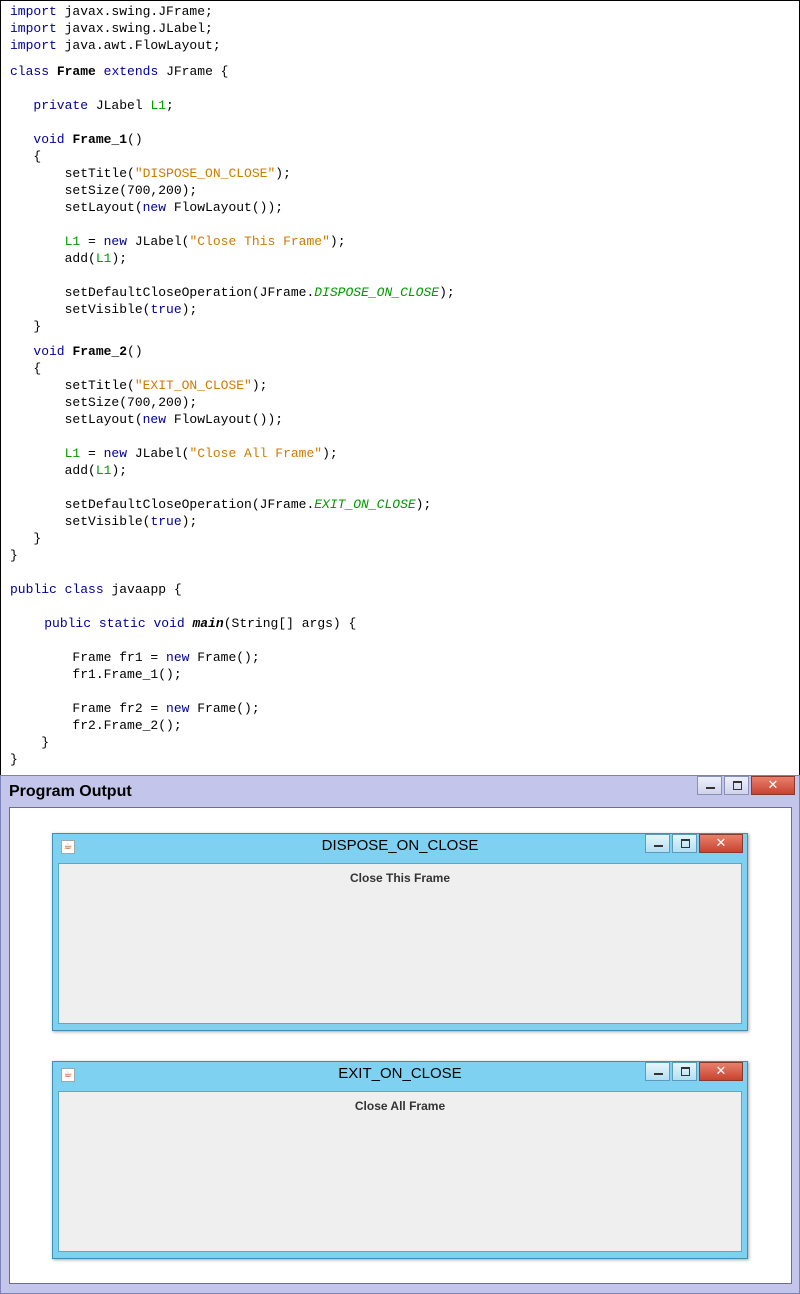 The width and height of the screenshot is (800, 1294). I want to click on code-token: "Close This Frame", so click(259, 241).